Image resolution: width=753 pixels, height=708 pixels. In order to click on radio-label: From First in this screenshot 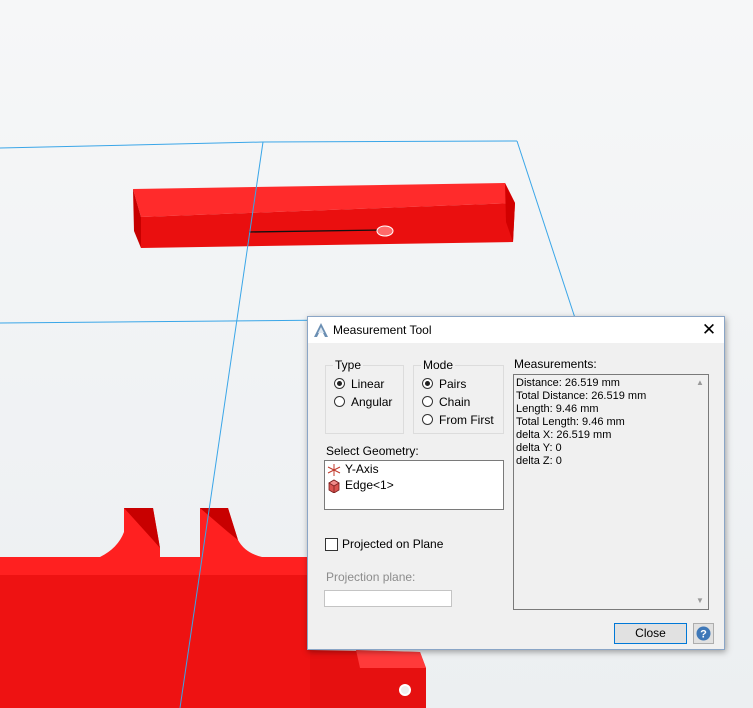, I will do `click(466, 420)`.